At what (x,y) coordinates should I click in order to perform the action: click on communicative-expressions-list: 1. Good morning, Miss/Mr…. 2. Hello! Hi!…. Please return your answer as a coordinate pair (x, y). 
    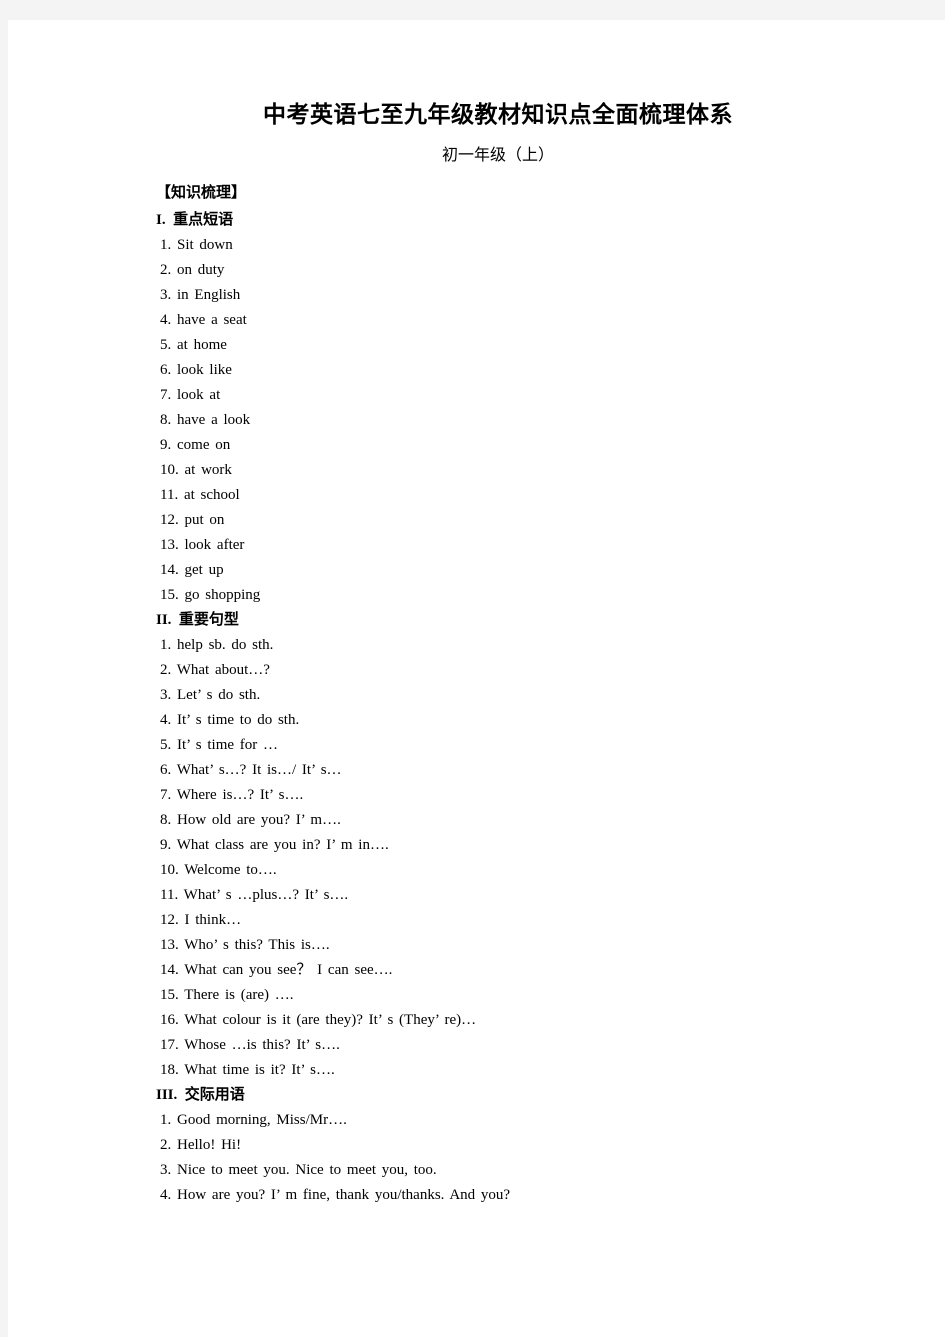
    Looking at the image, I should click on (498, 1158).